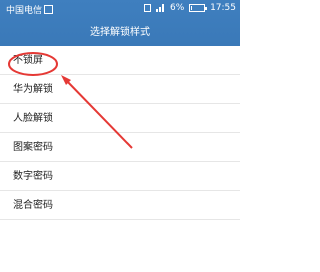 The width and height of the screenshot is (320, 272). What do you see at coordinates (120, 60) in the screenshot?
I see `option-no-lock: 不锁屏` at bounding box center [120, 60].